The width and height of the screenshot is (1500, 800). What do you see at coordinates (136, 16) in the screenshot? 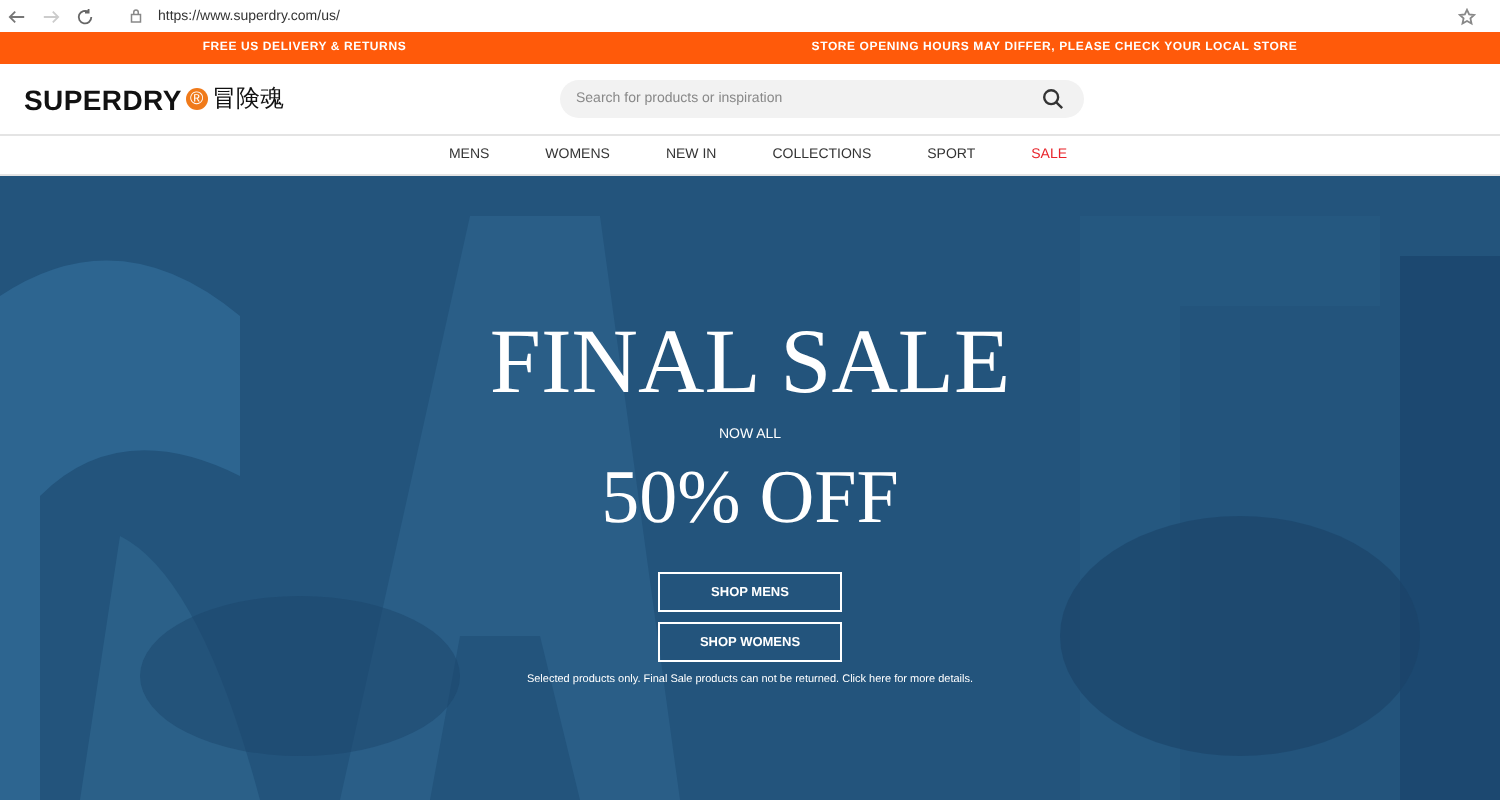
I see `lock-icon` at bounding box center [136, 16].